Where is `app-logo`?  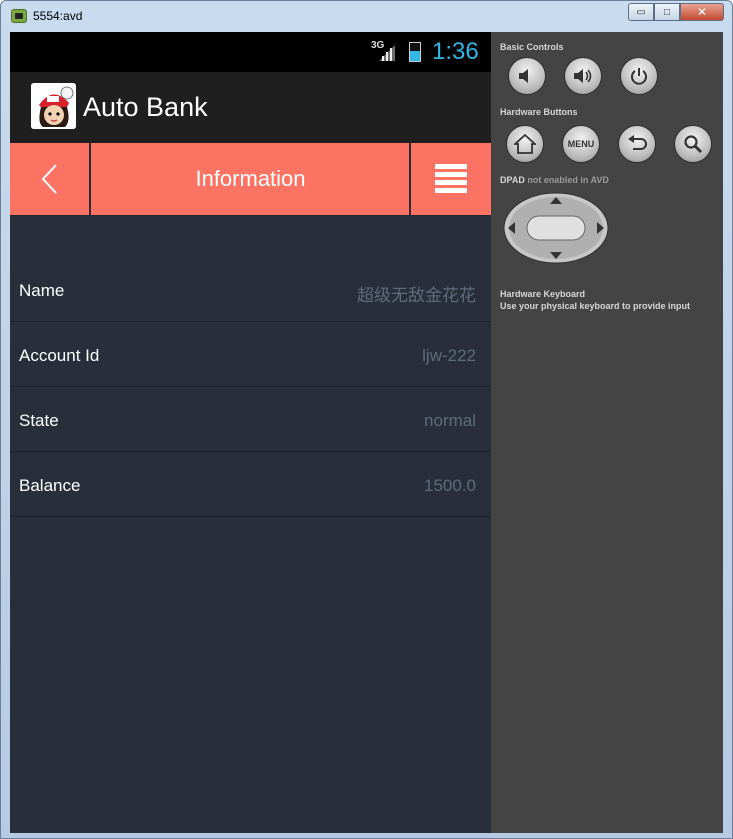
app-logo is located at coordinates (53, 106).